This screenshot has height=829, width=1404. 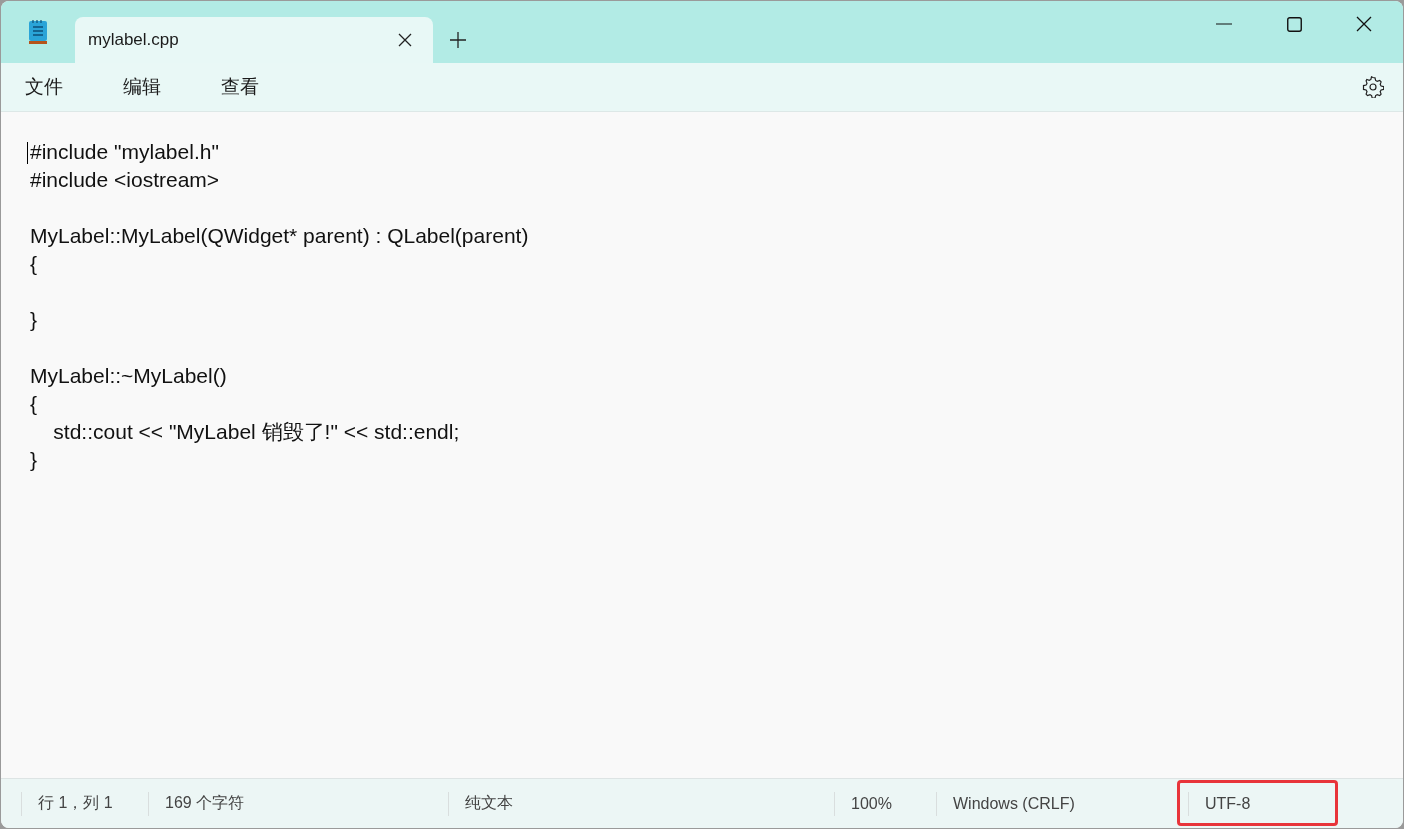 I want to click on status-text: 纯文本, so click(x=489, y=803).